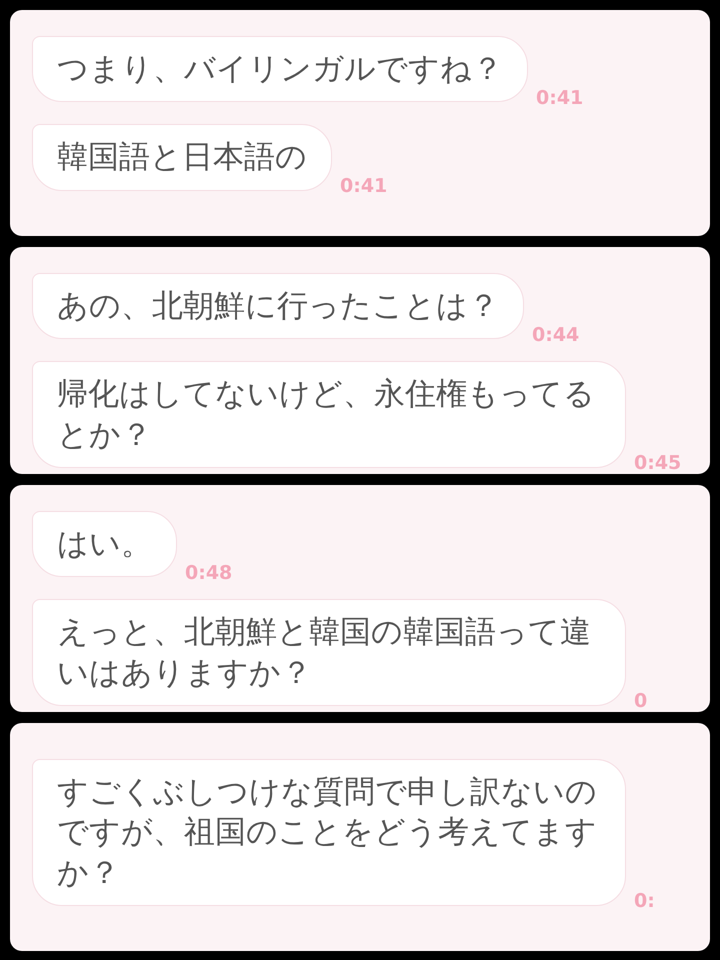  Describe the element at coordinates (280, 69) in the screenshot. I see `message-bubble: つまり、バイリンガルですね？` at that location.